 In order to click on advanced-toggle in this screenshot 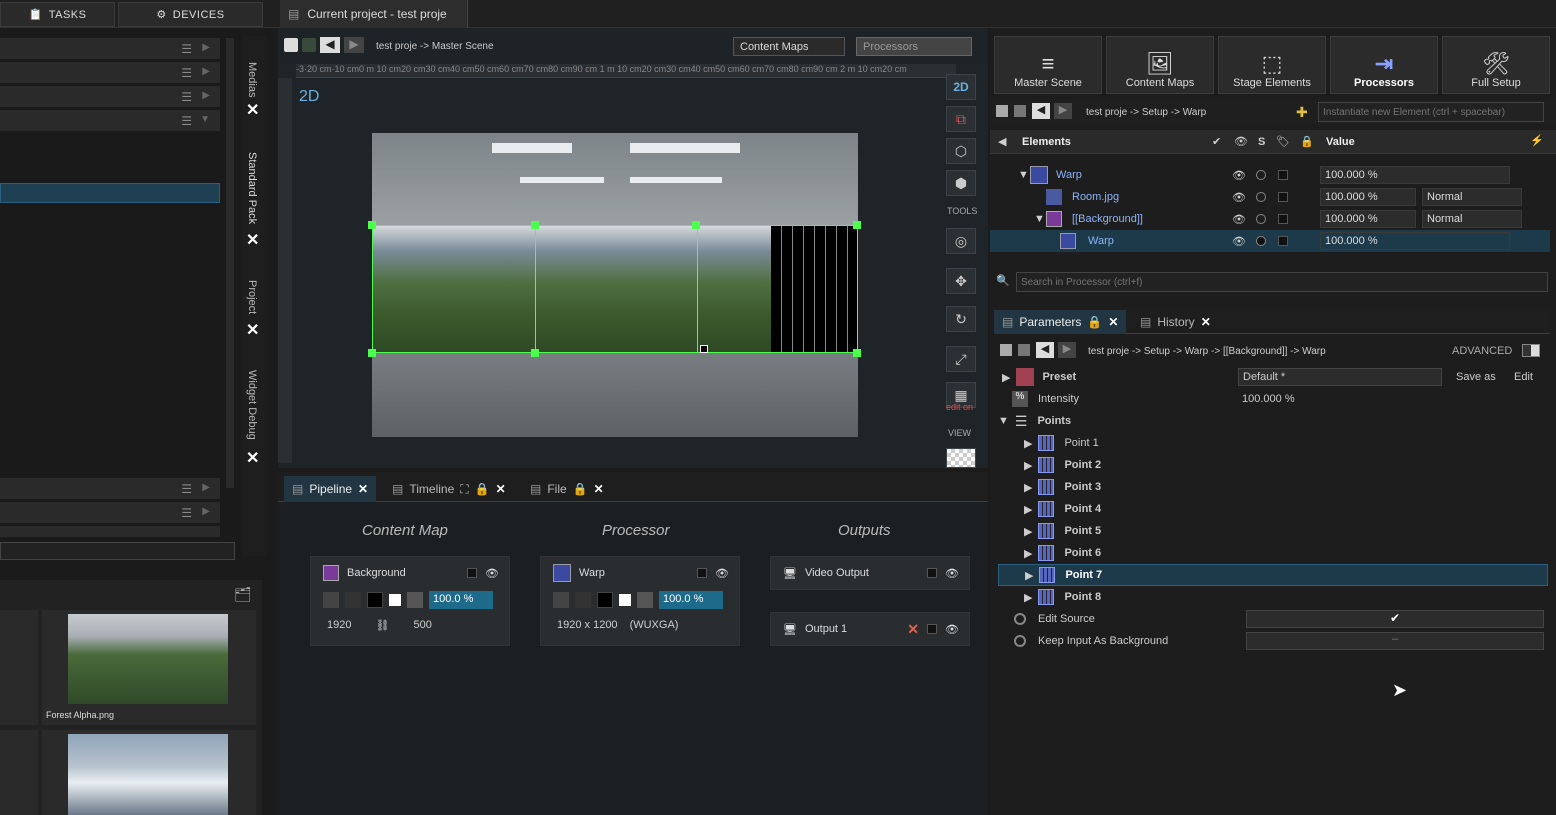, I will do `click(1531, 350)`.